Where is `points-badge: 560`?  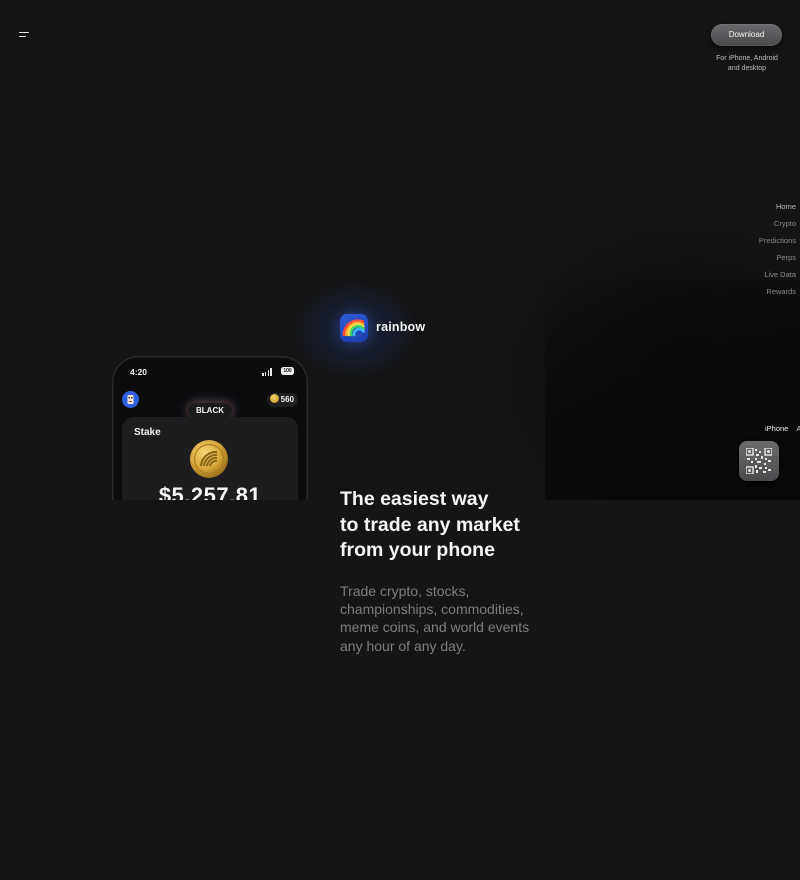 points-badge: 560 is located at coordinates (282, 400).